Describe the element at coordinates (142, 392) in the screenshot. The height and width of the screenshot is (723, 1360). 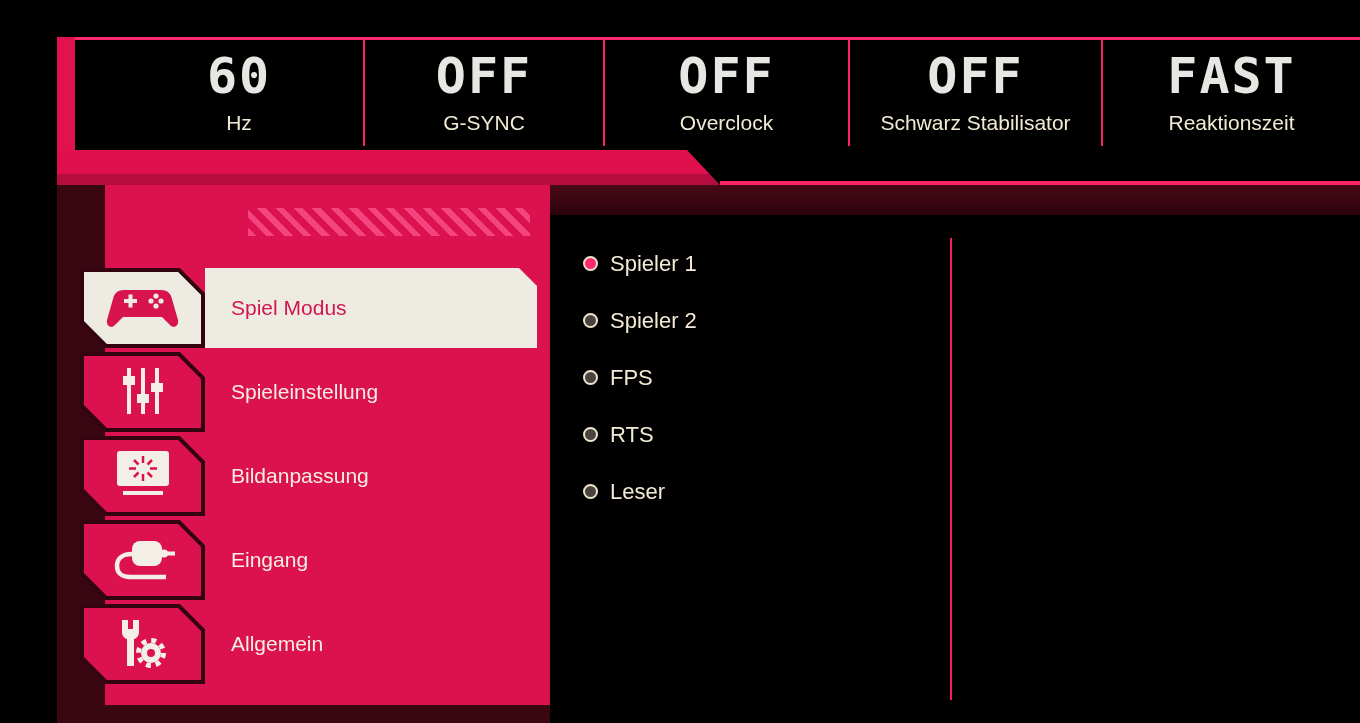
I see `sliders-icon` at that location.